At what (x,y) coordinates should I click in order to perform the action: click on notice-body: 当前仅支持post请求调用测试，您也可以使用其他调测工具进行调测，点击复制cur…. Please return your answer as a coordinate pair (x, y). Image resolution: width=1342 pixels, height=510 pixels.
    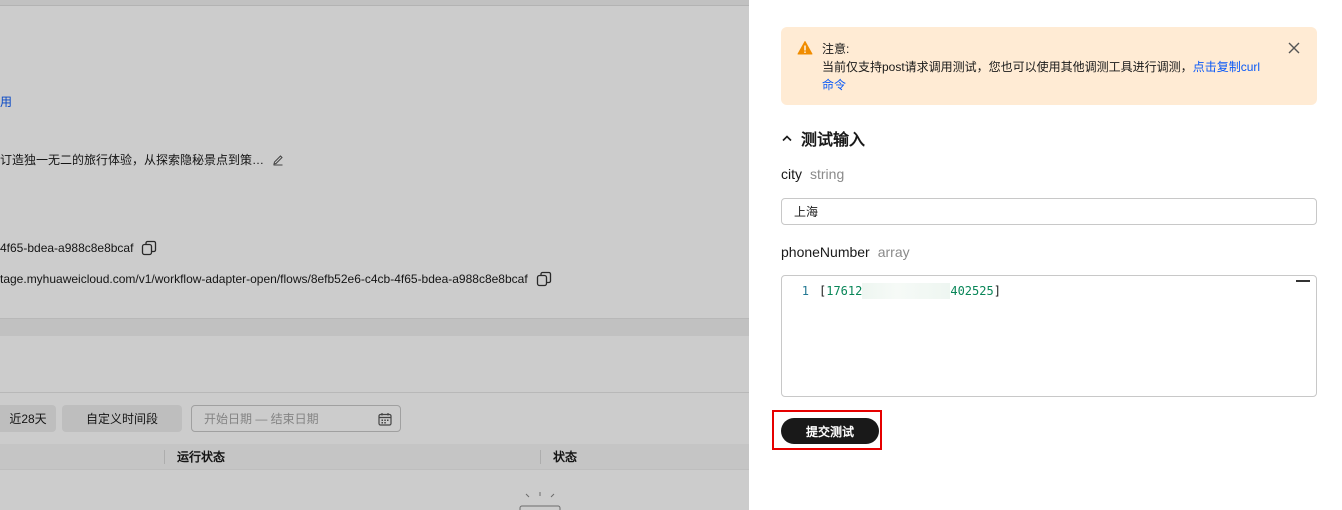
    Looking at the image, I should click on (1047, 76).